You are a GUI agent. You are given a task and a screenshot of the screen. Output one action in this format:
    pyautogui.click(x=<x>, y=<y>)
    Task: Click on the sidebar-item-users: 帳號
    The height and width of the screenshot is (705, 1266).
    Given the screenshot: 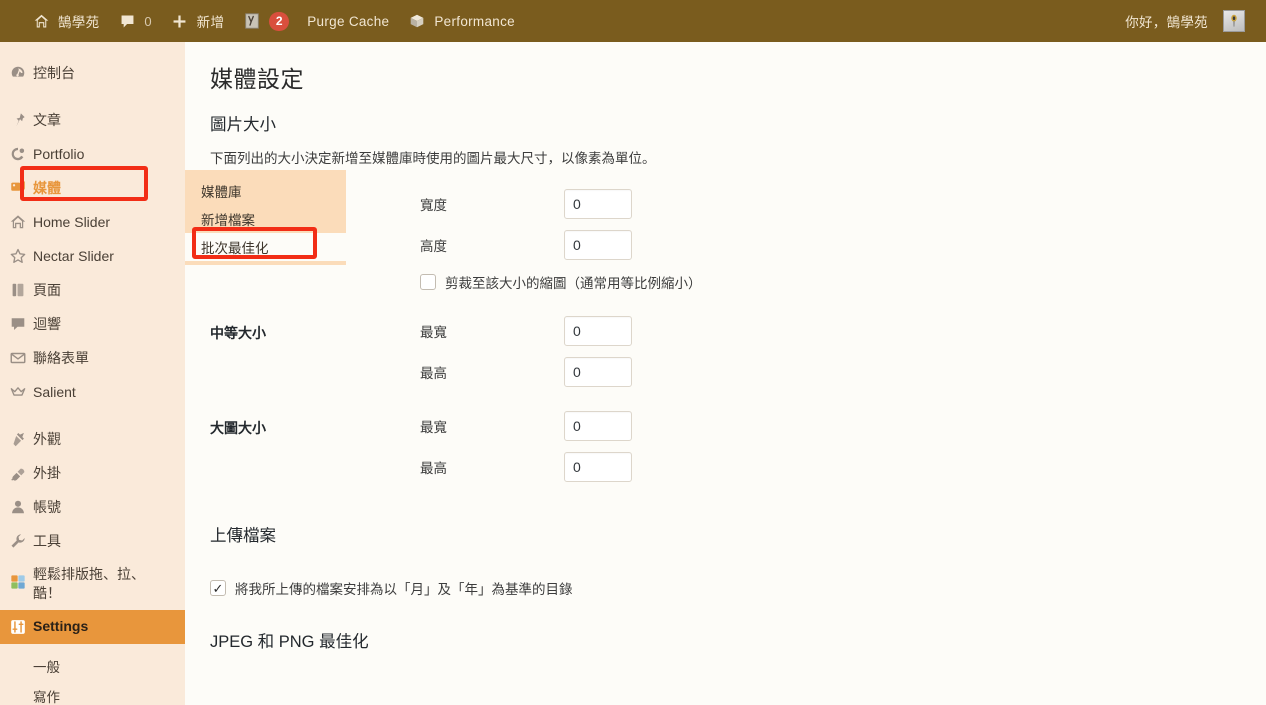 What is the action you would take?
    pyautogui.click(x=92, y=507)
    